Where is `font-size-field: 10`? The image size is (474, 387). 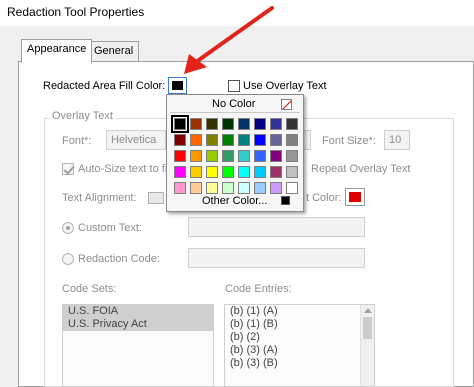
font-size-field: 10 is located at coordinates (397, 140).